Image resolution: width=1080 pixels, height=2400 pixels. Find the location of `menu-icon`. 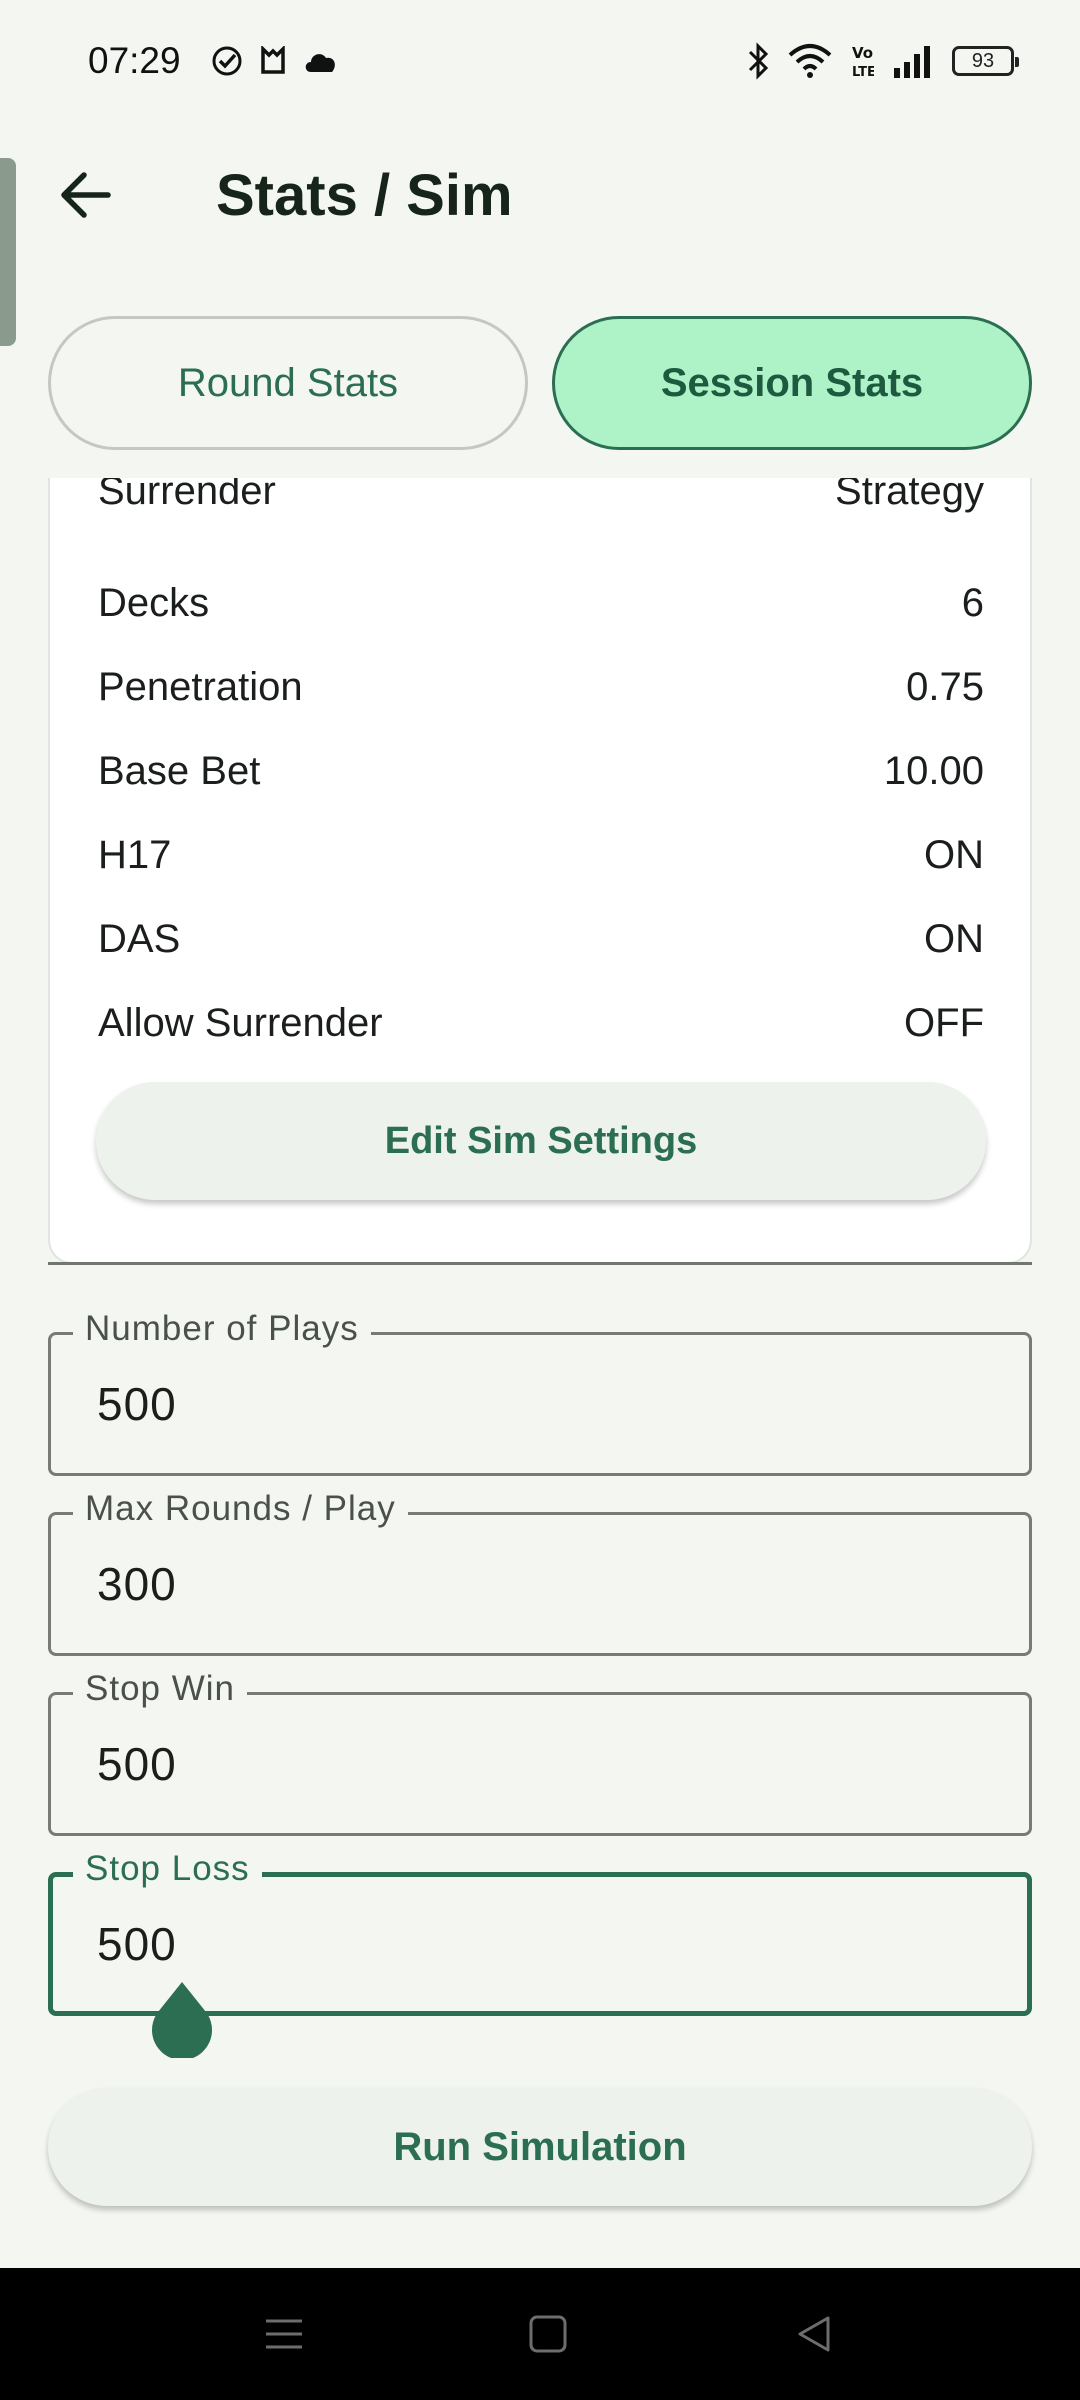

menu-icon is located at coordinates (284, 2334).